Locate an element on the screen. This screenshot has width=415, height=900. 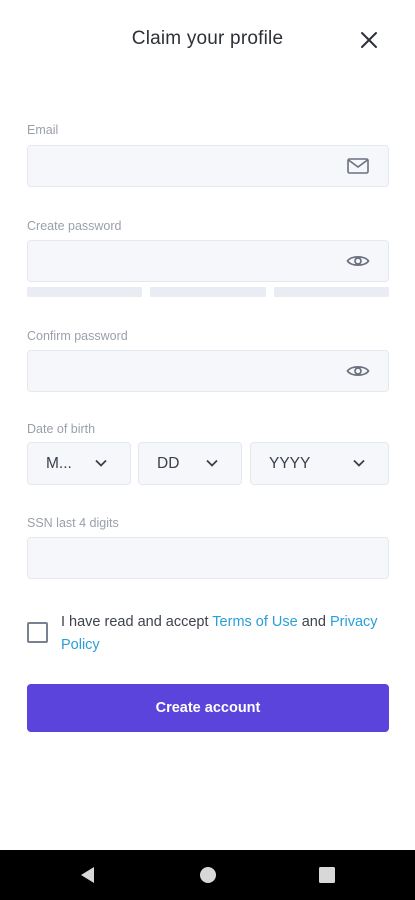
confirm-password-field-container is located at coordinates (208, 371).